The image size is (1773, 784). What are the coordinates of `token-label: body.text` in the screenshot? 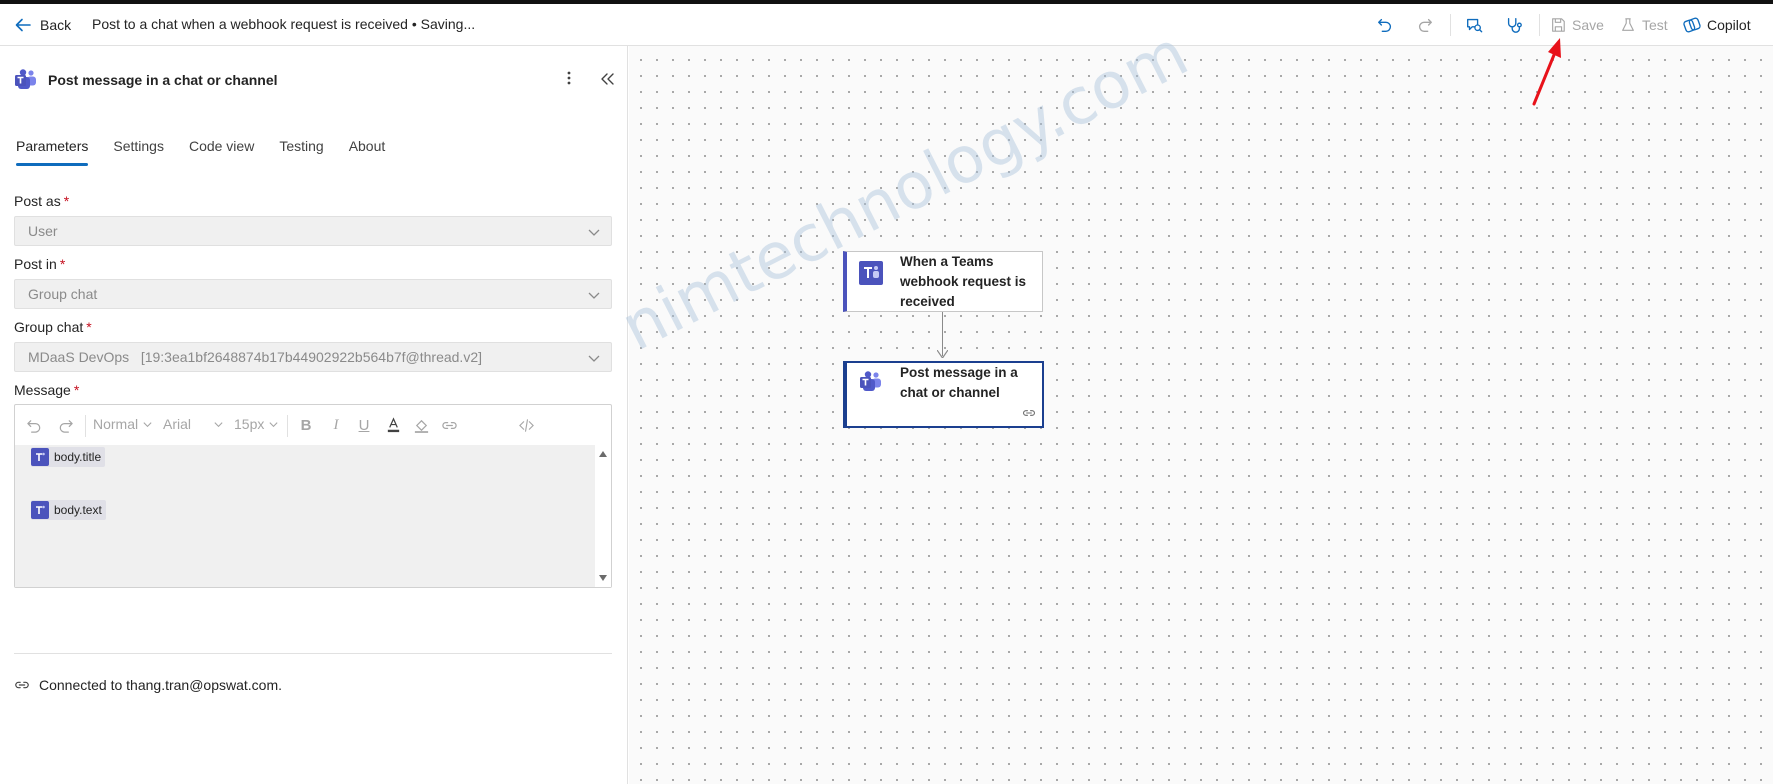 It's located at (78, 510).